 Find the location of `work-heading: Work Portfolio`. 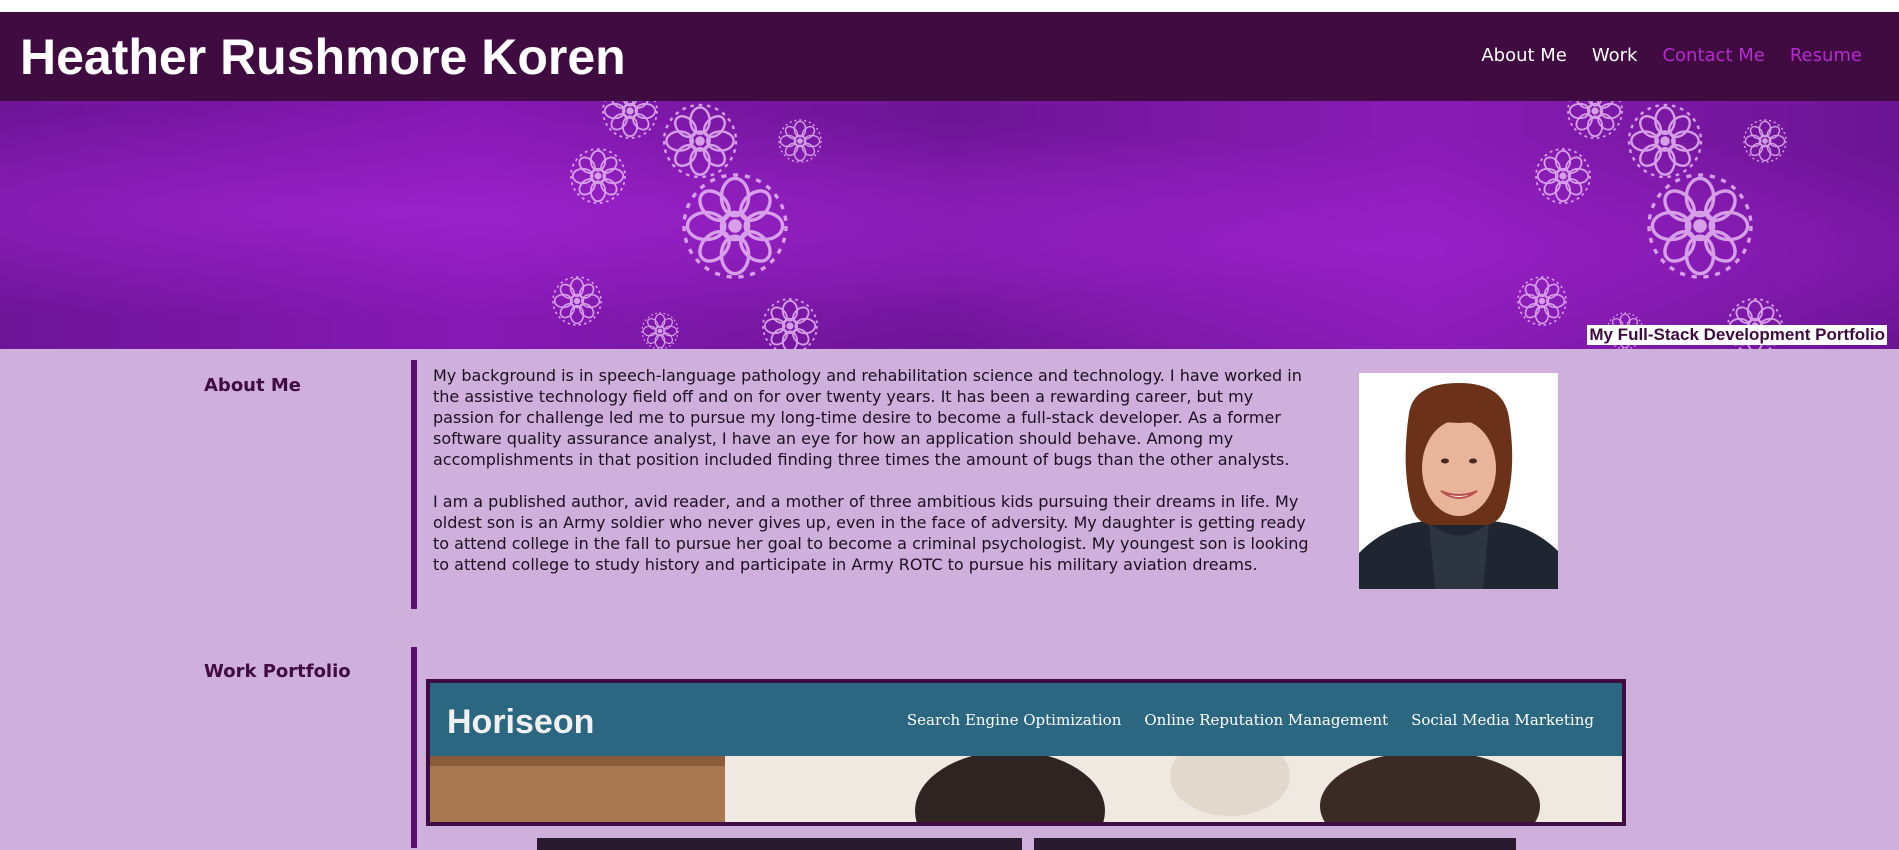

work-heading: Work Portfolio is located at coordinates (277, 671).